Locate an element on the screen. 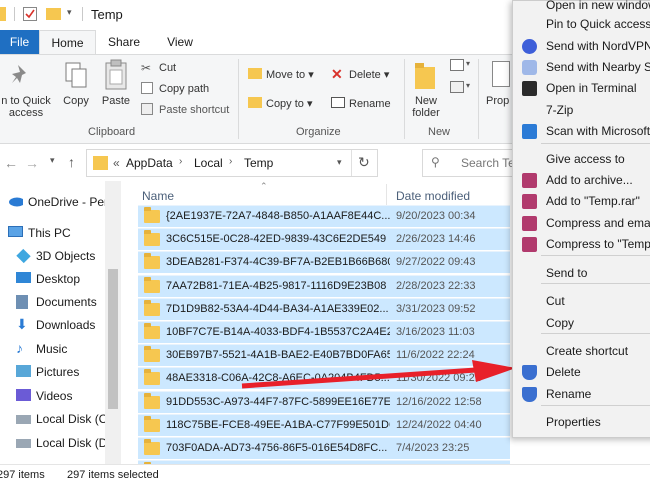  item-count: 297 items is located at coordinates (22, 475).